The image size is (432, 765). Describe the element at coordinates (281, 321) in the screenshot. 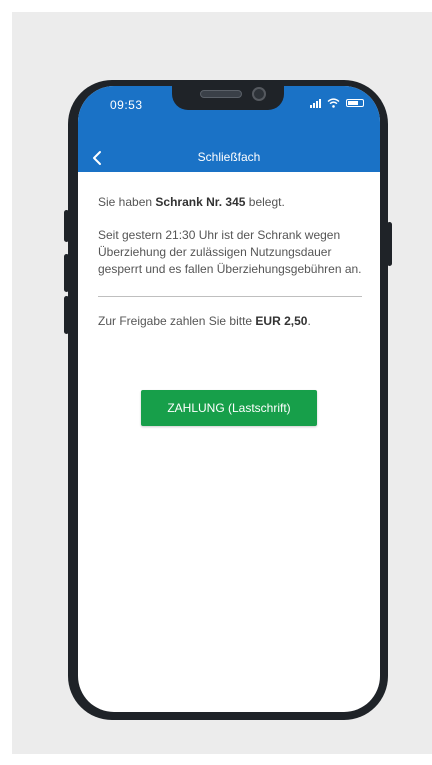

I see `payment-amount: EUR 2,50` at that location.